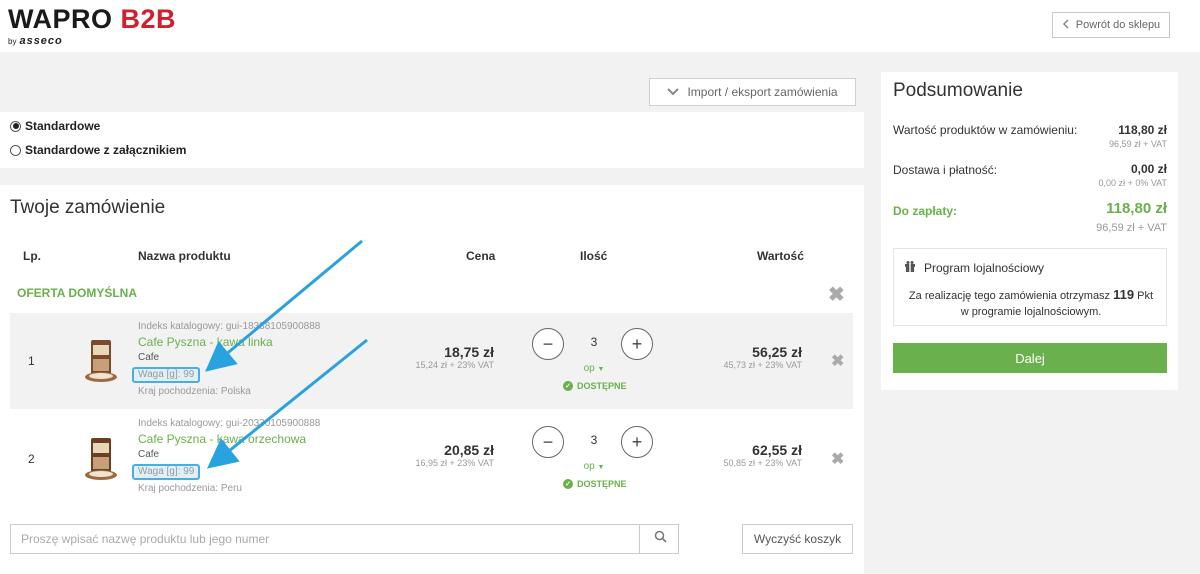 The height and width of the screenshot is (574, 1200). What do you see at coordinates (434, 357) in the screenshot?
I see `unit-price: 18,75 zł 15,24 zł + 23% VAT` at bounding box center [434, 357].